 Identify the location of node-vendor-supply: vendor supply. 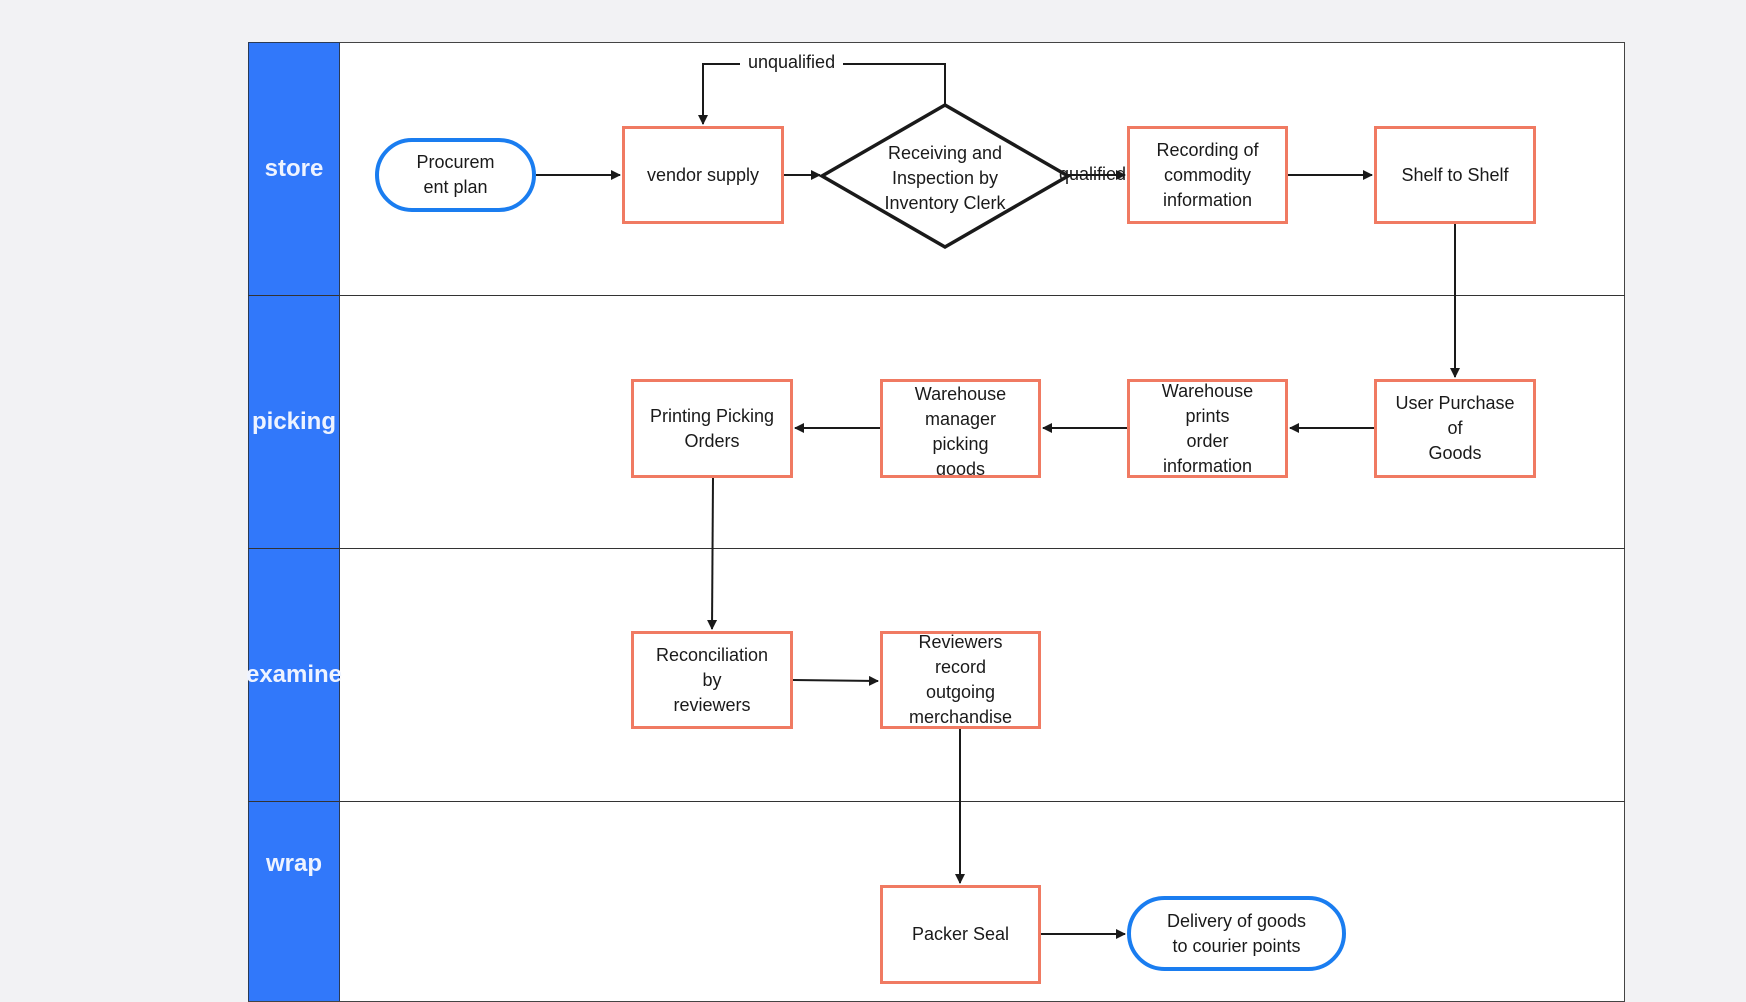
(703, 175).